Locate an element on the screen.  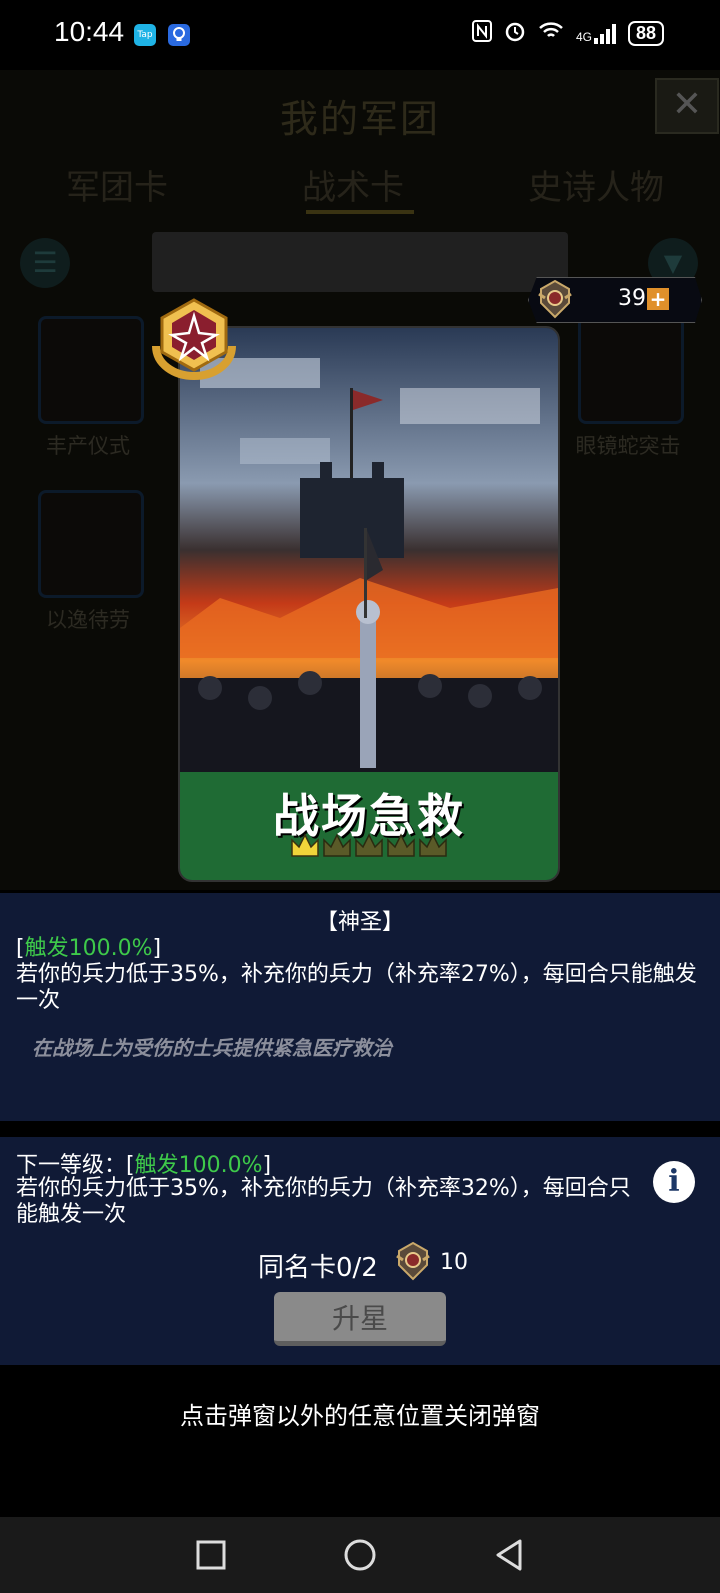
close-icon: ✕ is located at coordinates (687, 106).